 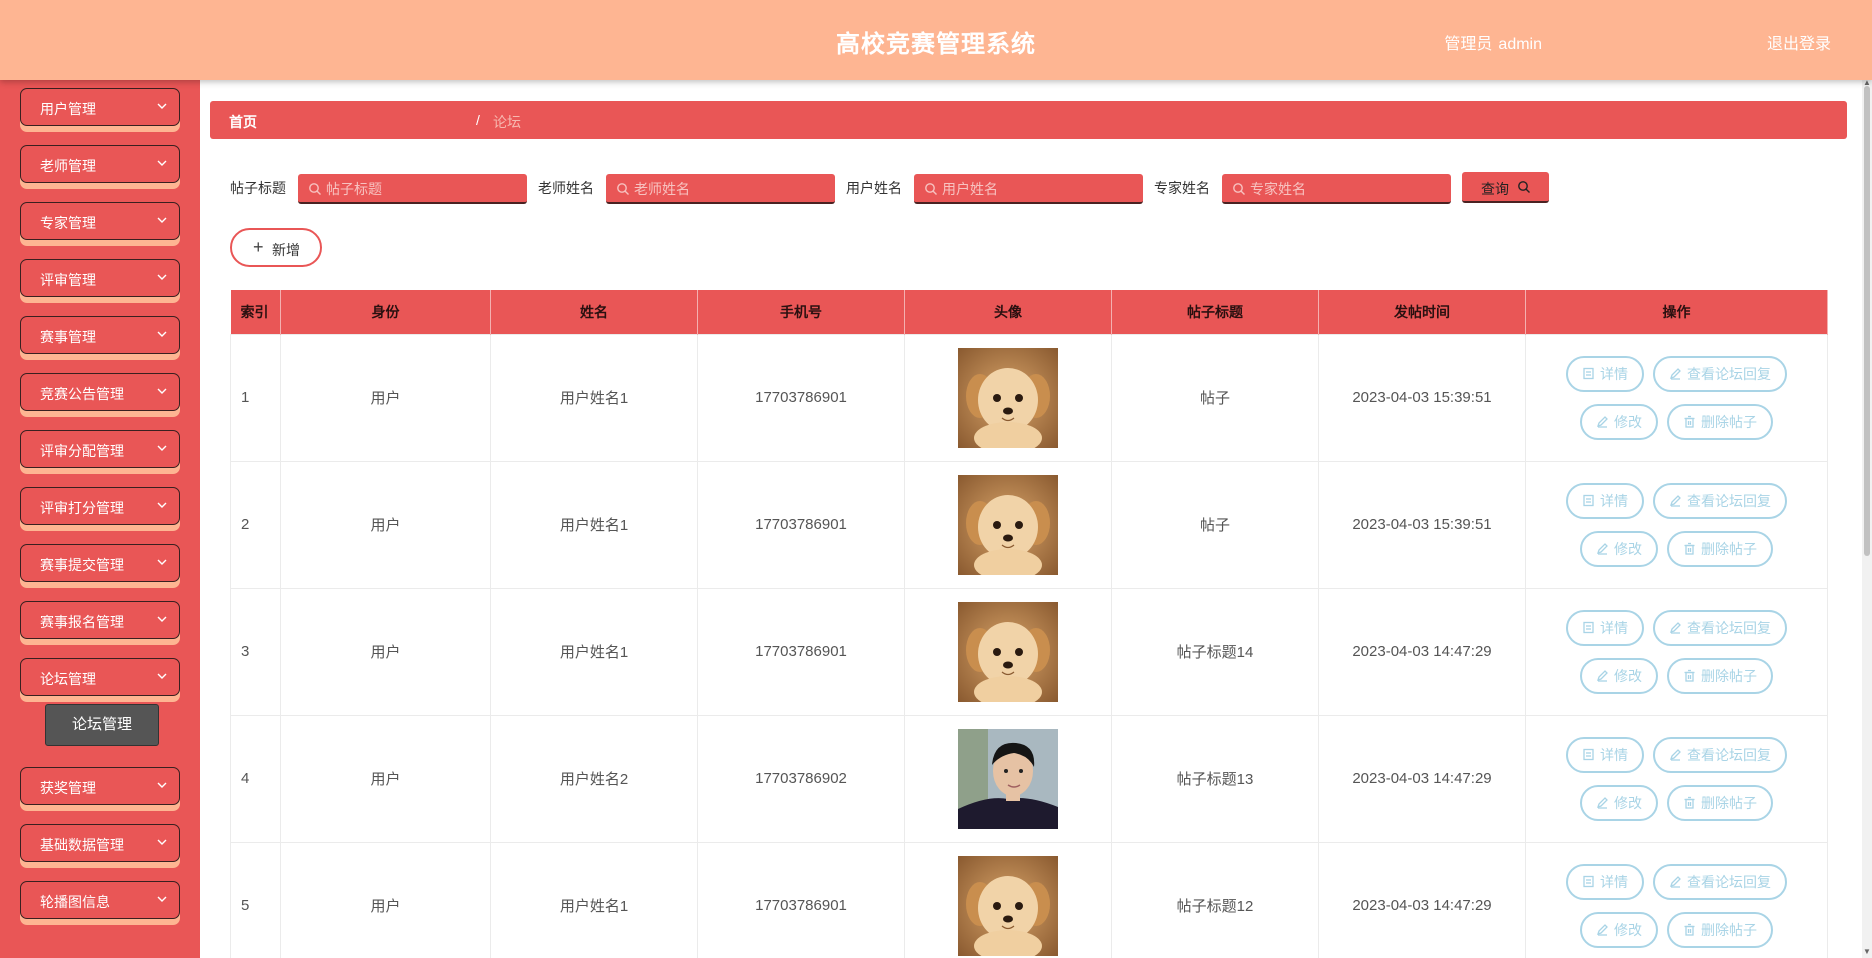 I want to click on breadcrumb-home: 首页, so click(x=243, y=122).